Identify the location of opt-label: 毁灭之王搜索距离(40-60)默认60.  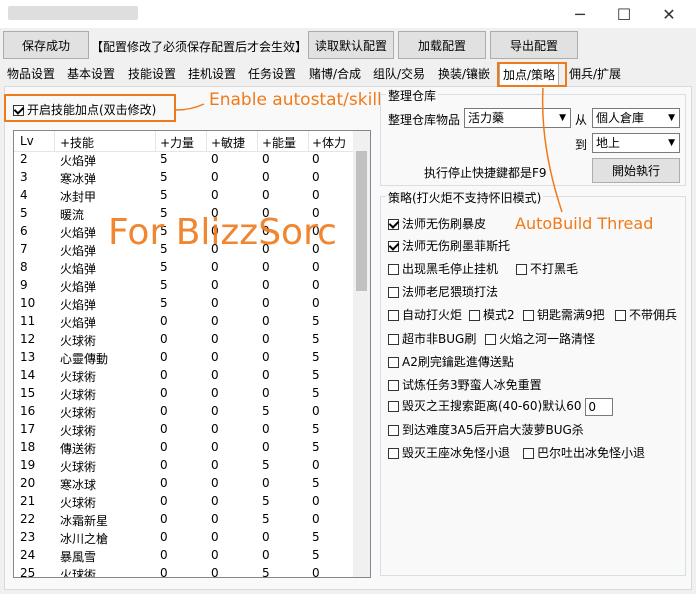
(492, 406).